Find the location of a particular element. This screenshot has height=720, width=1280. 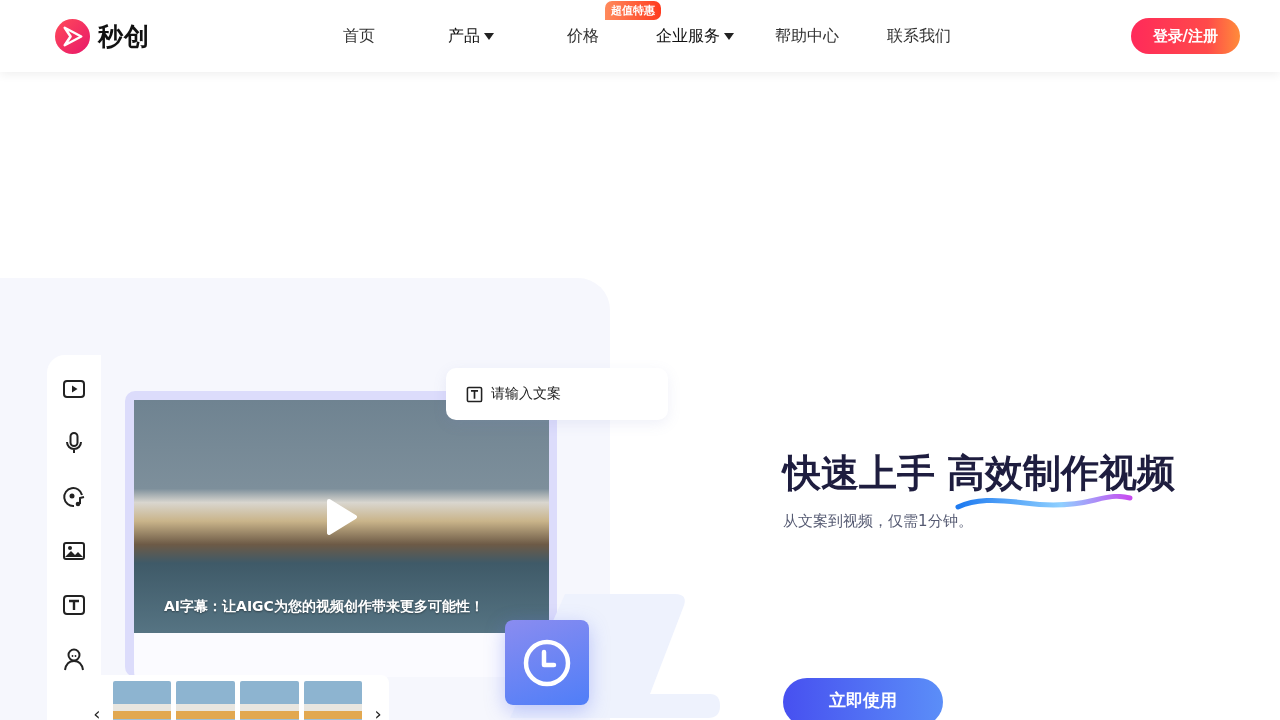

nav-link: 联系我们 is located at coordinates (919, 36).